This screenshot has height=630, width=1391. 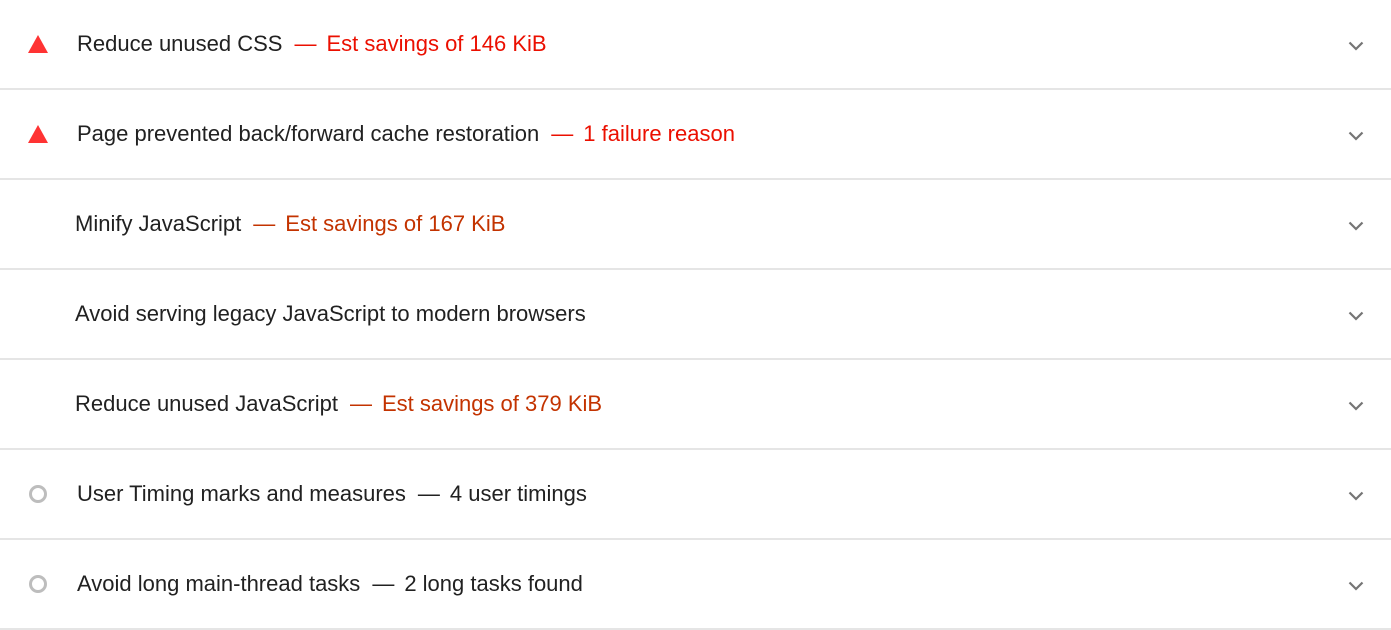 What do you see at coordinates (158, 223) in the screenshot?
I see `audit-title: Minify JavaScript` at bounding box center [158, 223].